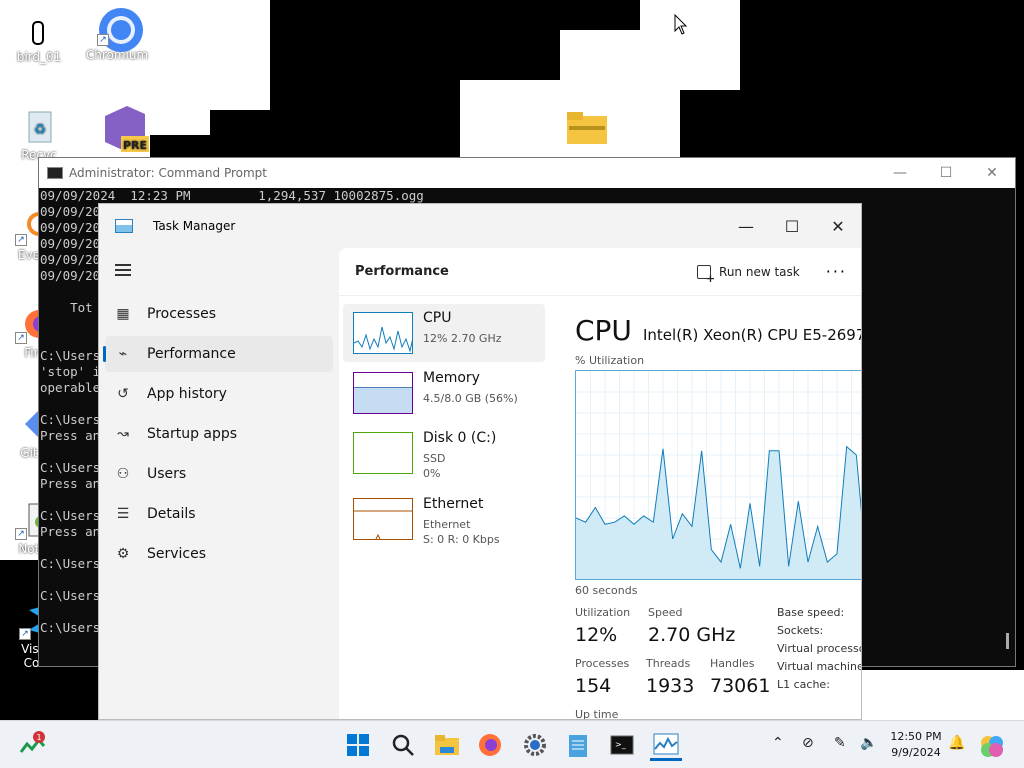 The image size is (1024, 768). What do you see at coordinates (123, 270) in the screenshot?
I see `hamburger-menu-icon` at bounding box center [123, 270].